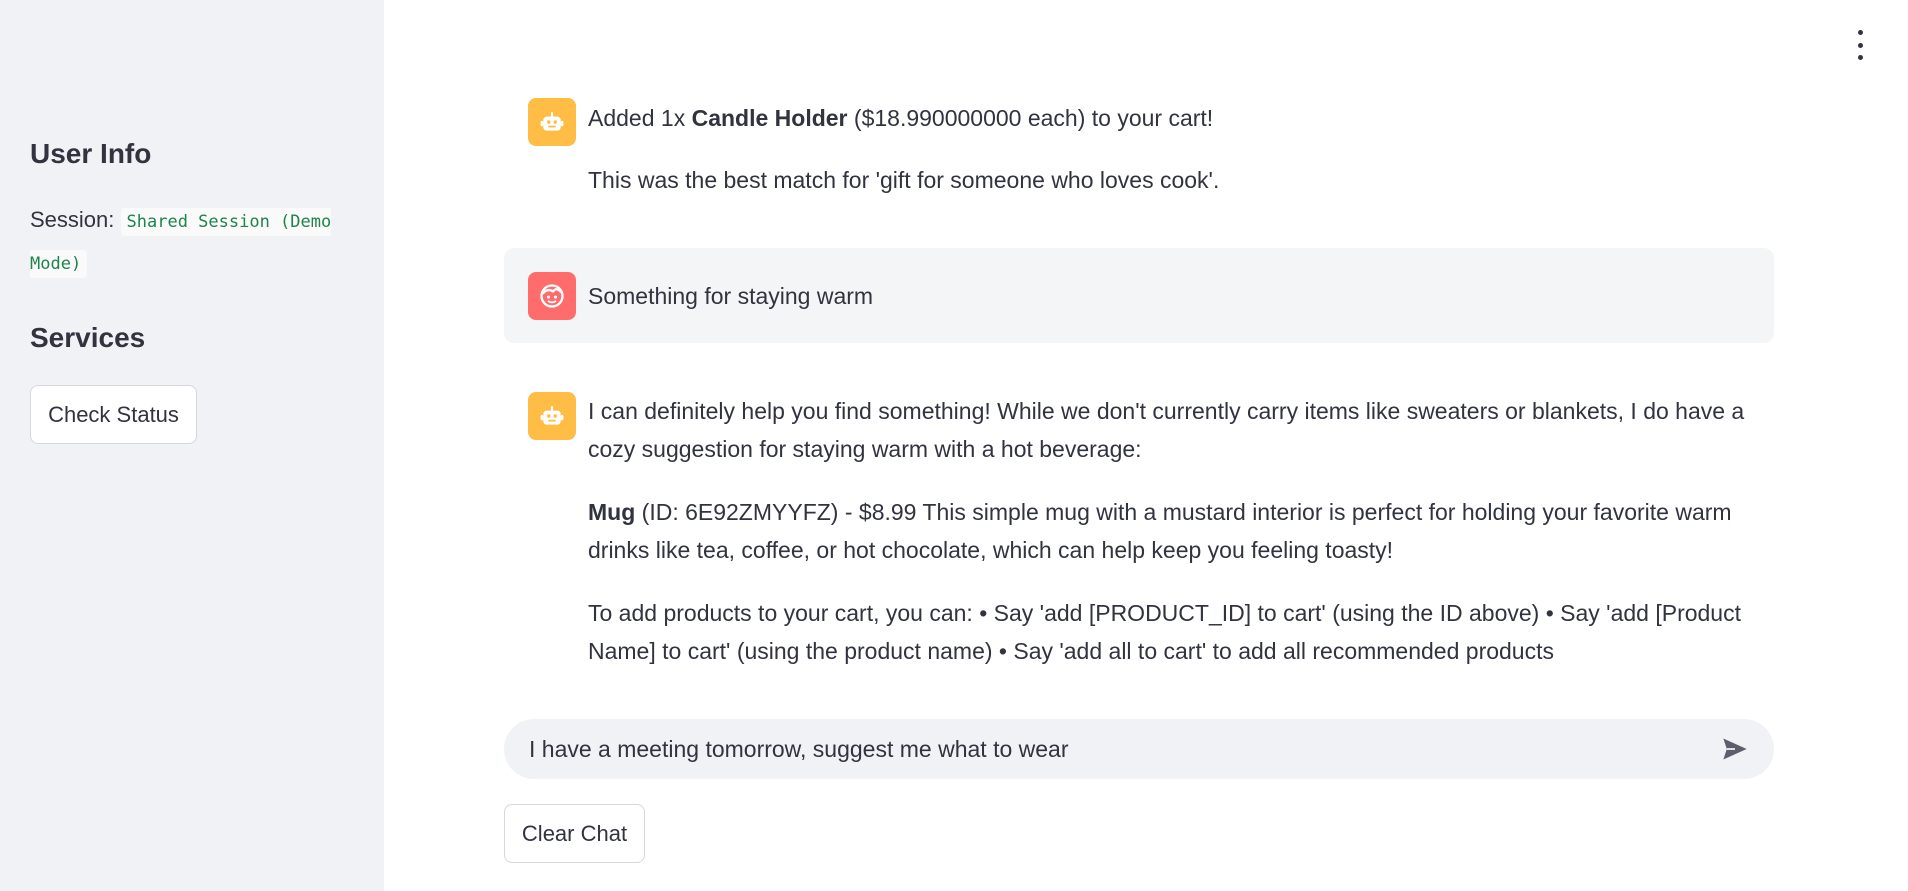 This screenshot has width=1908, height=891. Describe the element at coordinates (1735, 749) in the screenshot. I see `send-icon` at that location.